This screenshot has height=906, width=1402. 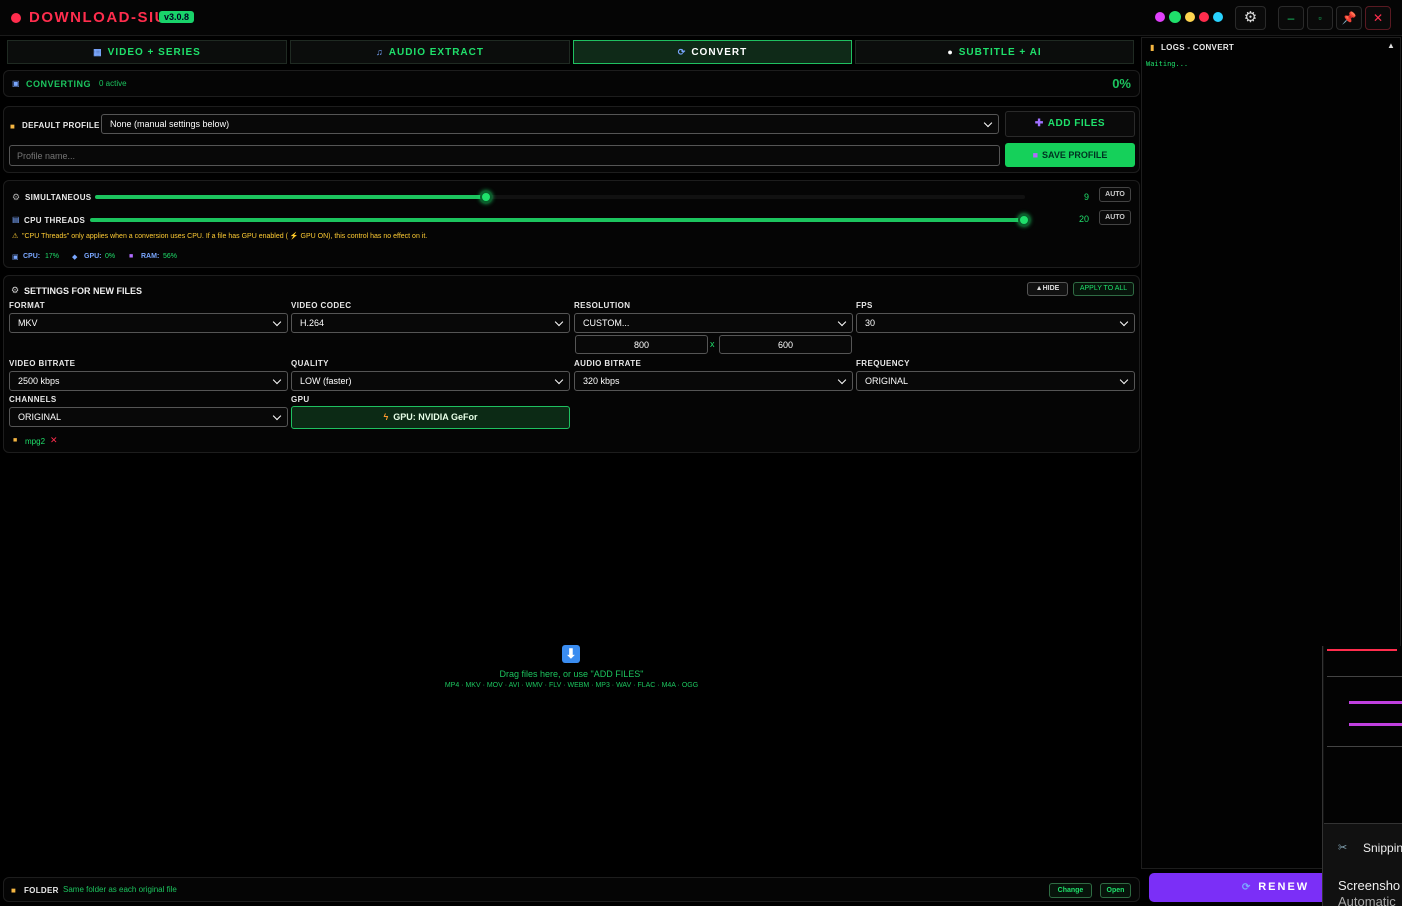 What do you see at coordinates (35, 441) in the screenshot?
I see `codec-tag: mpg2` at bounding box center [35, 441].